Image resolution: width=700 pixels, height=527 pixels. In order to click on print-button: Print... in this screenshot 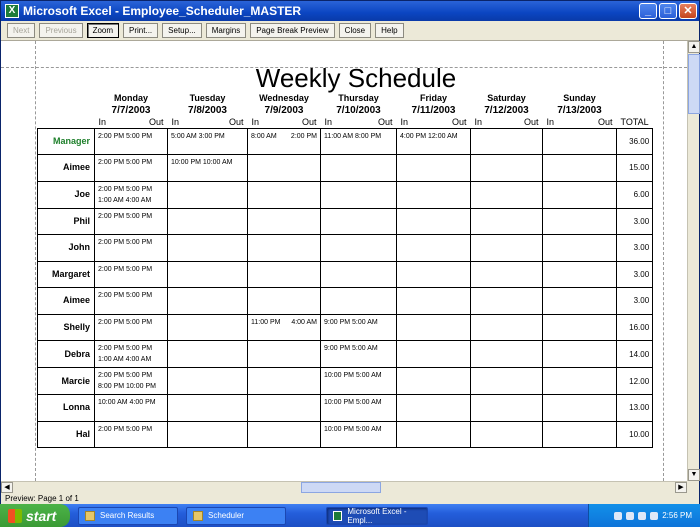, I will do `click(141, 30)`.